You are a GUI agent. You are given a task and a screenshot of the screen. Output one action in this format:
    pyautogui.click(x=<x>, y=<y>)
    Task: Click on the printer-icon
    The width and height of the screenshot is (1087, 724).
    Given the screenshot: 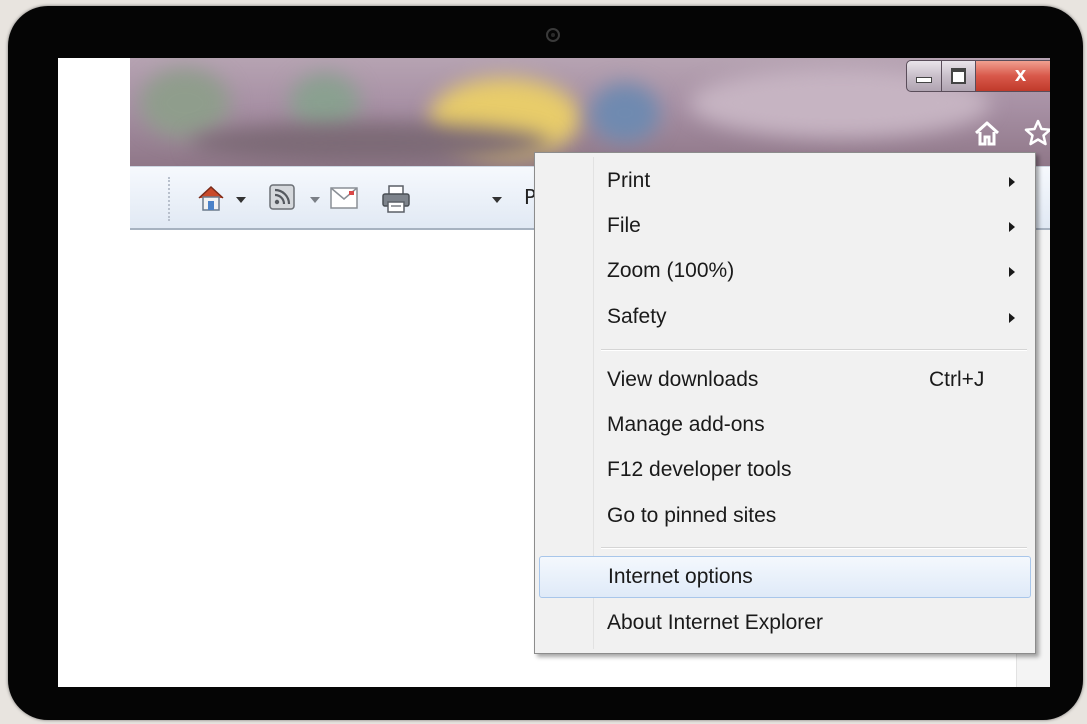 What is the action you would take?
    pyautogui.click(x=396, y=199)
    